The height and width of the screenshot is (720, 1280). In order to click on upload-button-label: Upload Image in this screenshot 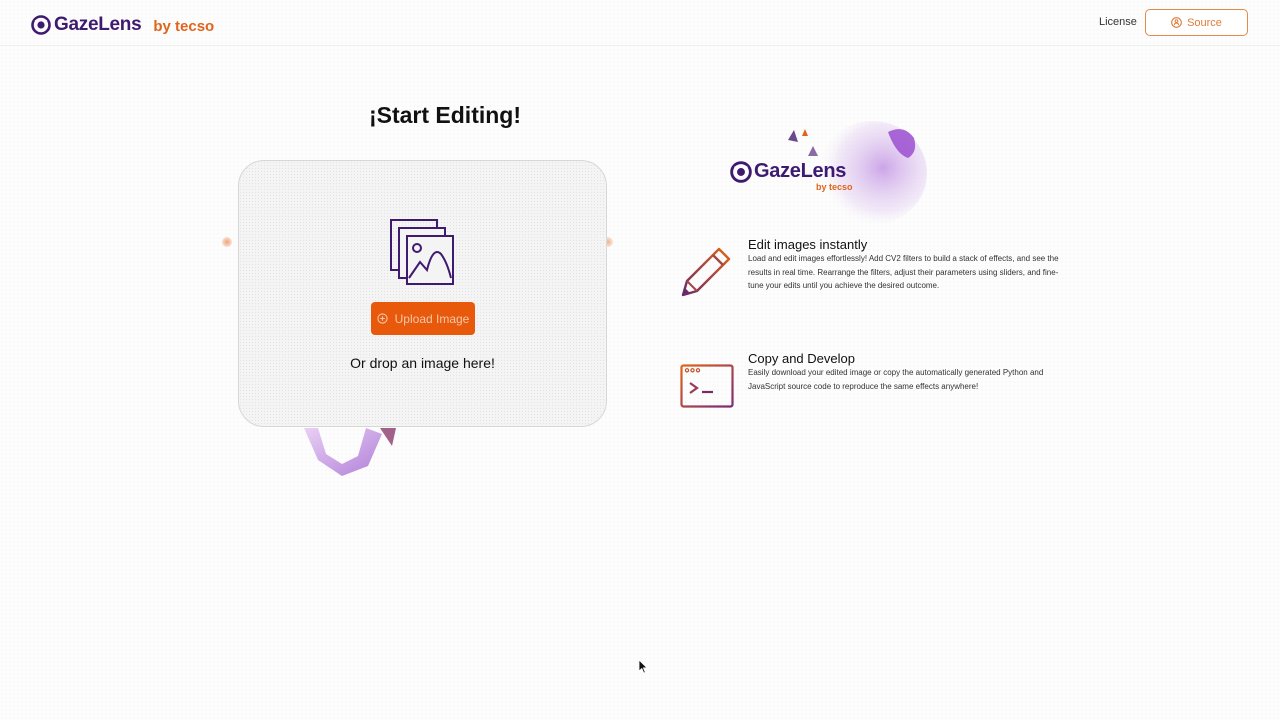, I will do `click(432, 318)`.